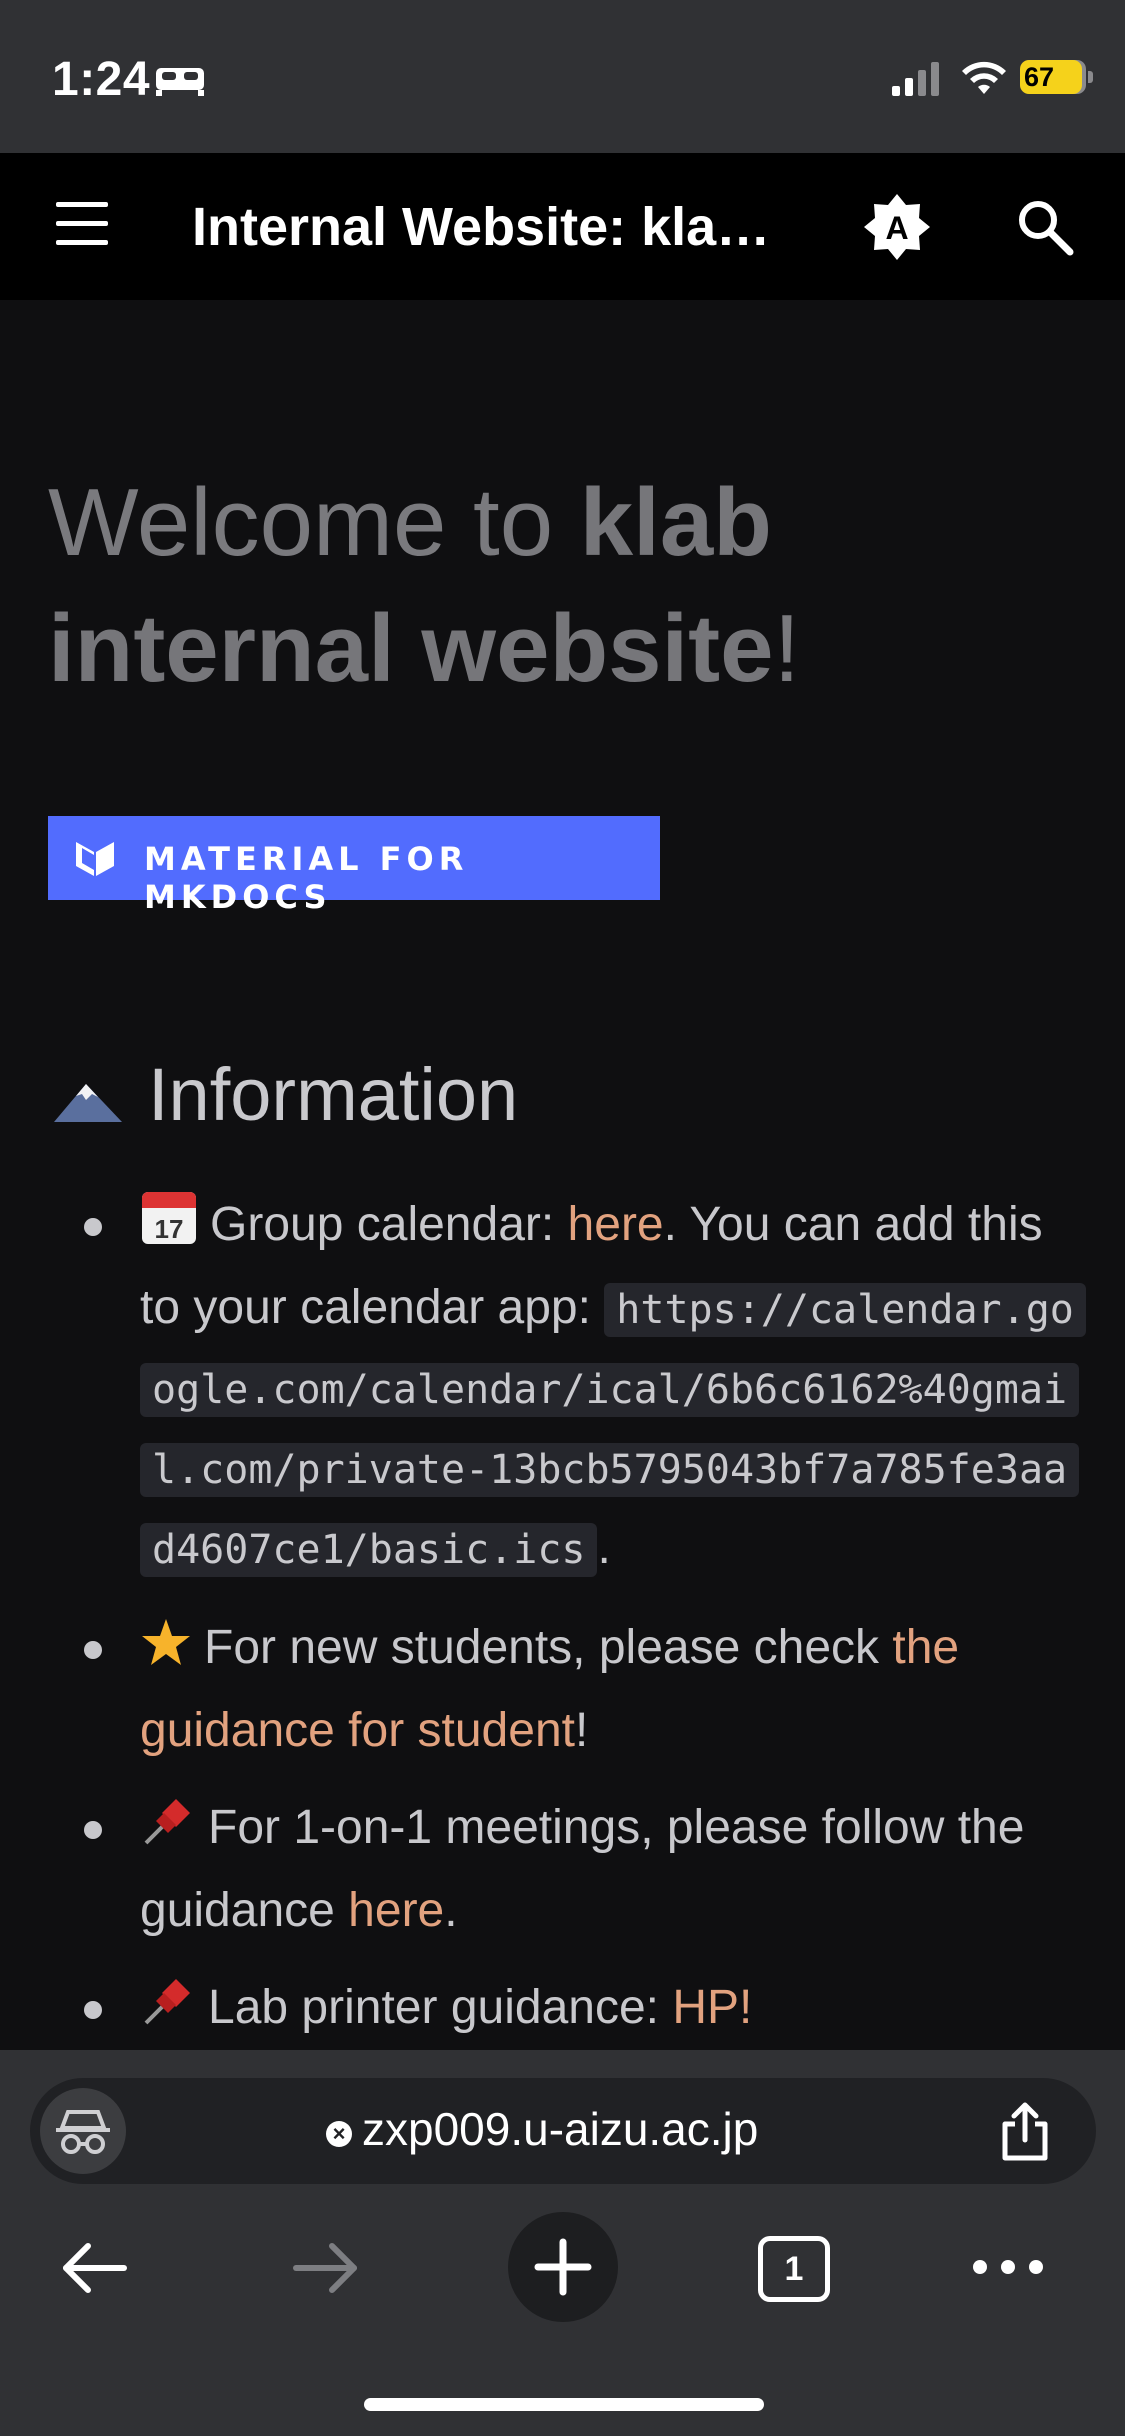 The width and height of the screenshot is (1125, 2436). What do you see at coordinates (1045, 227) in the screenshot?
I see `search-icon` at bounding box center [1045, 227].